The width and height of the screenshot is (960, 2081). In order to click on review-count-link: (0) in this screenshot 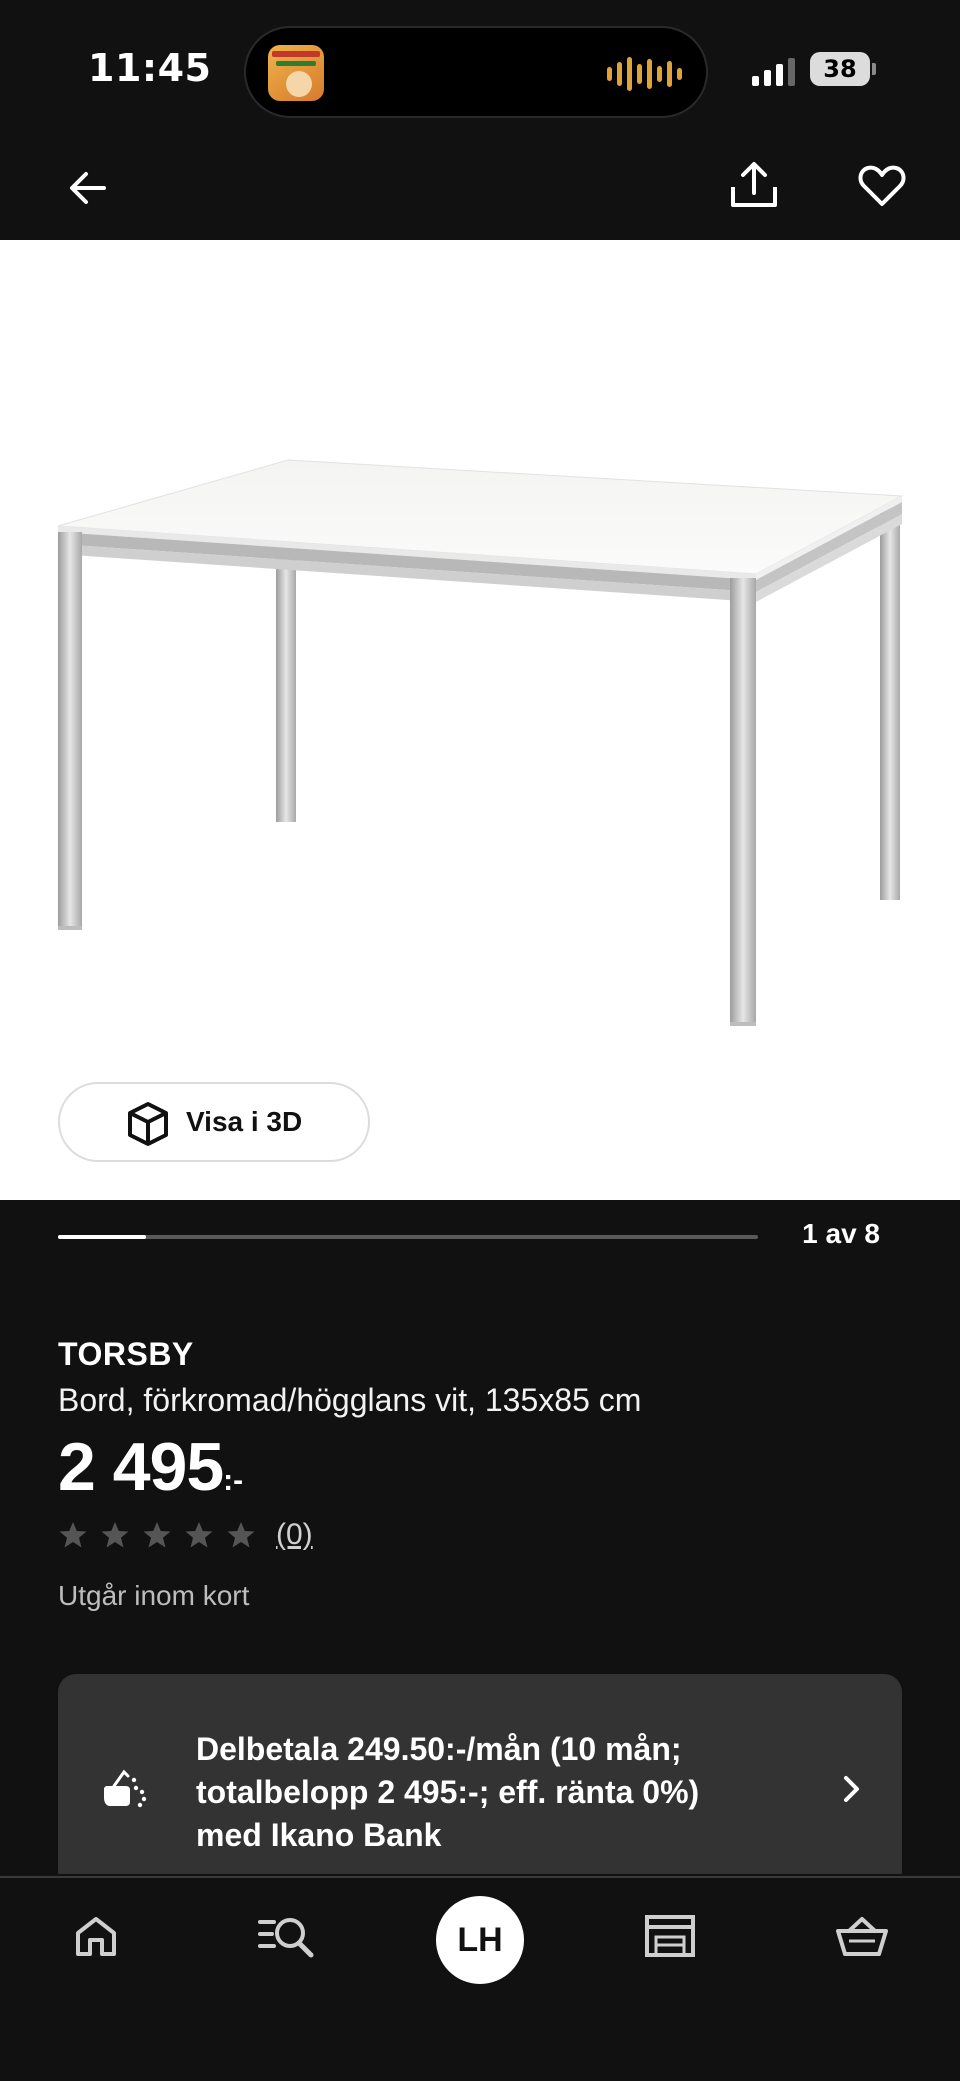, I will do `click(294, 1535)`.